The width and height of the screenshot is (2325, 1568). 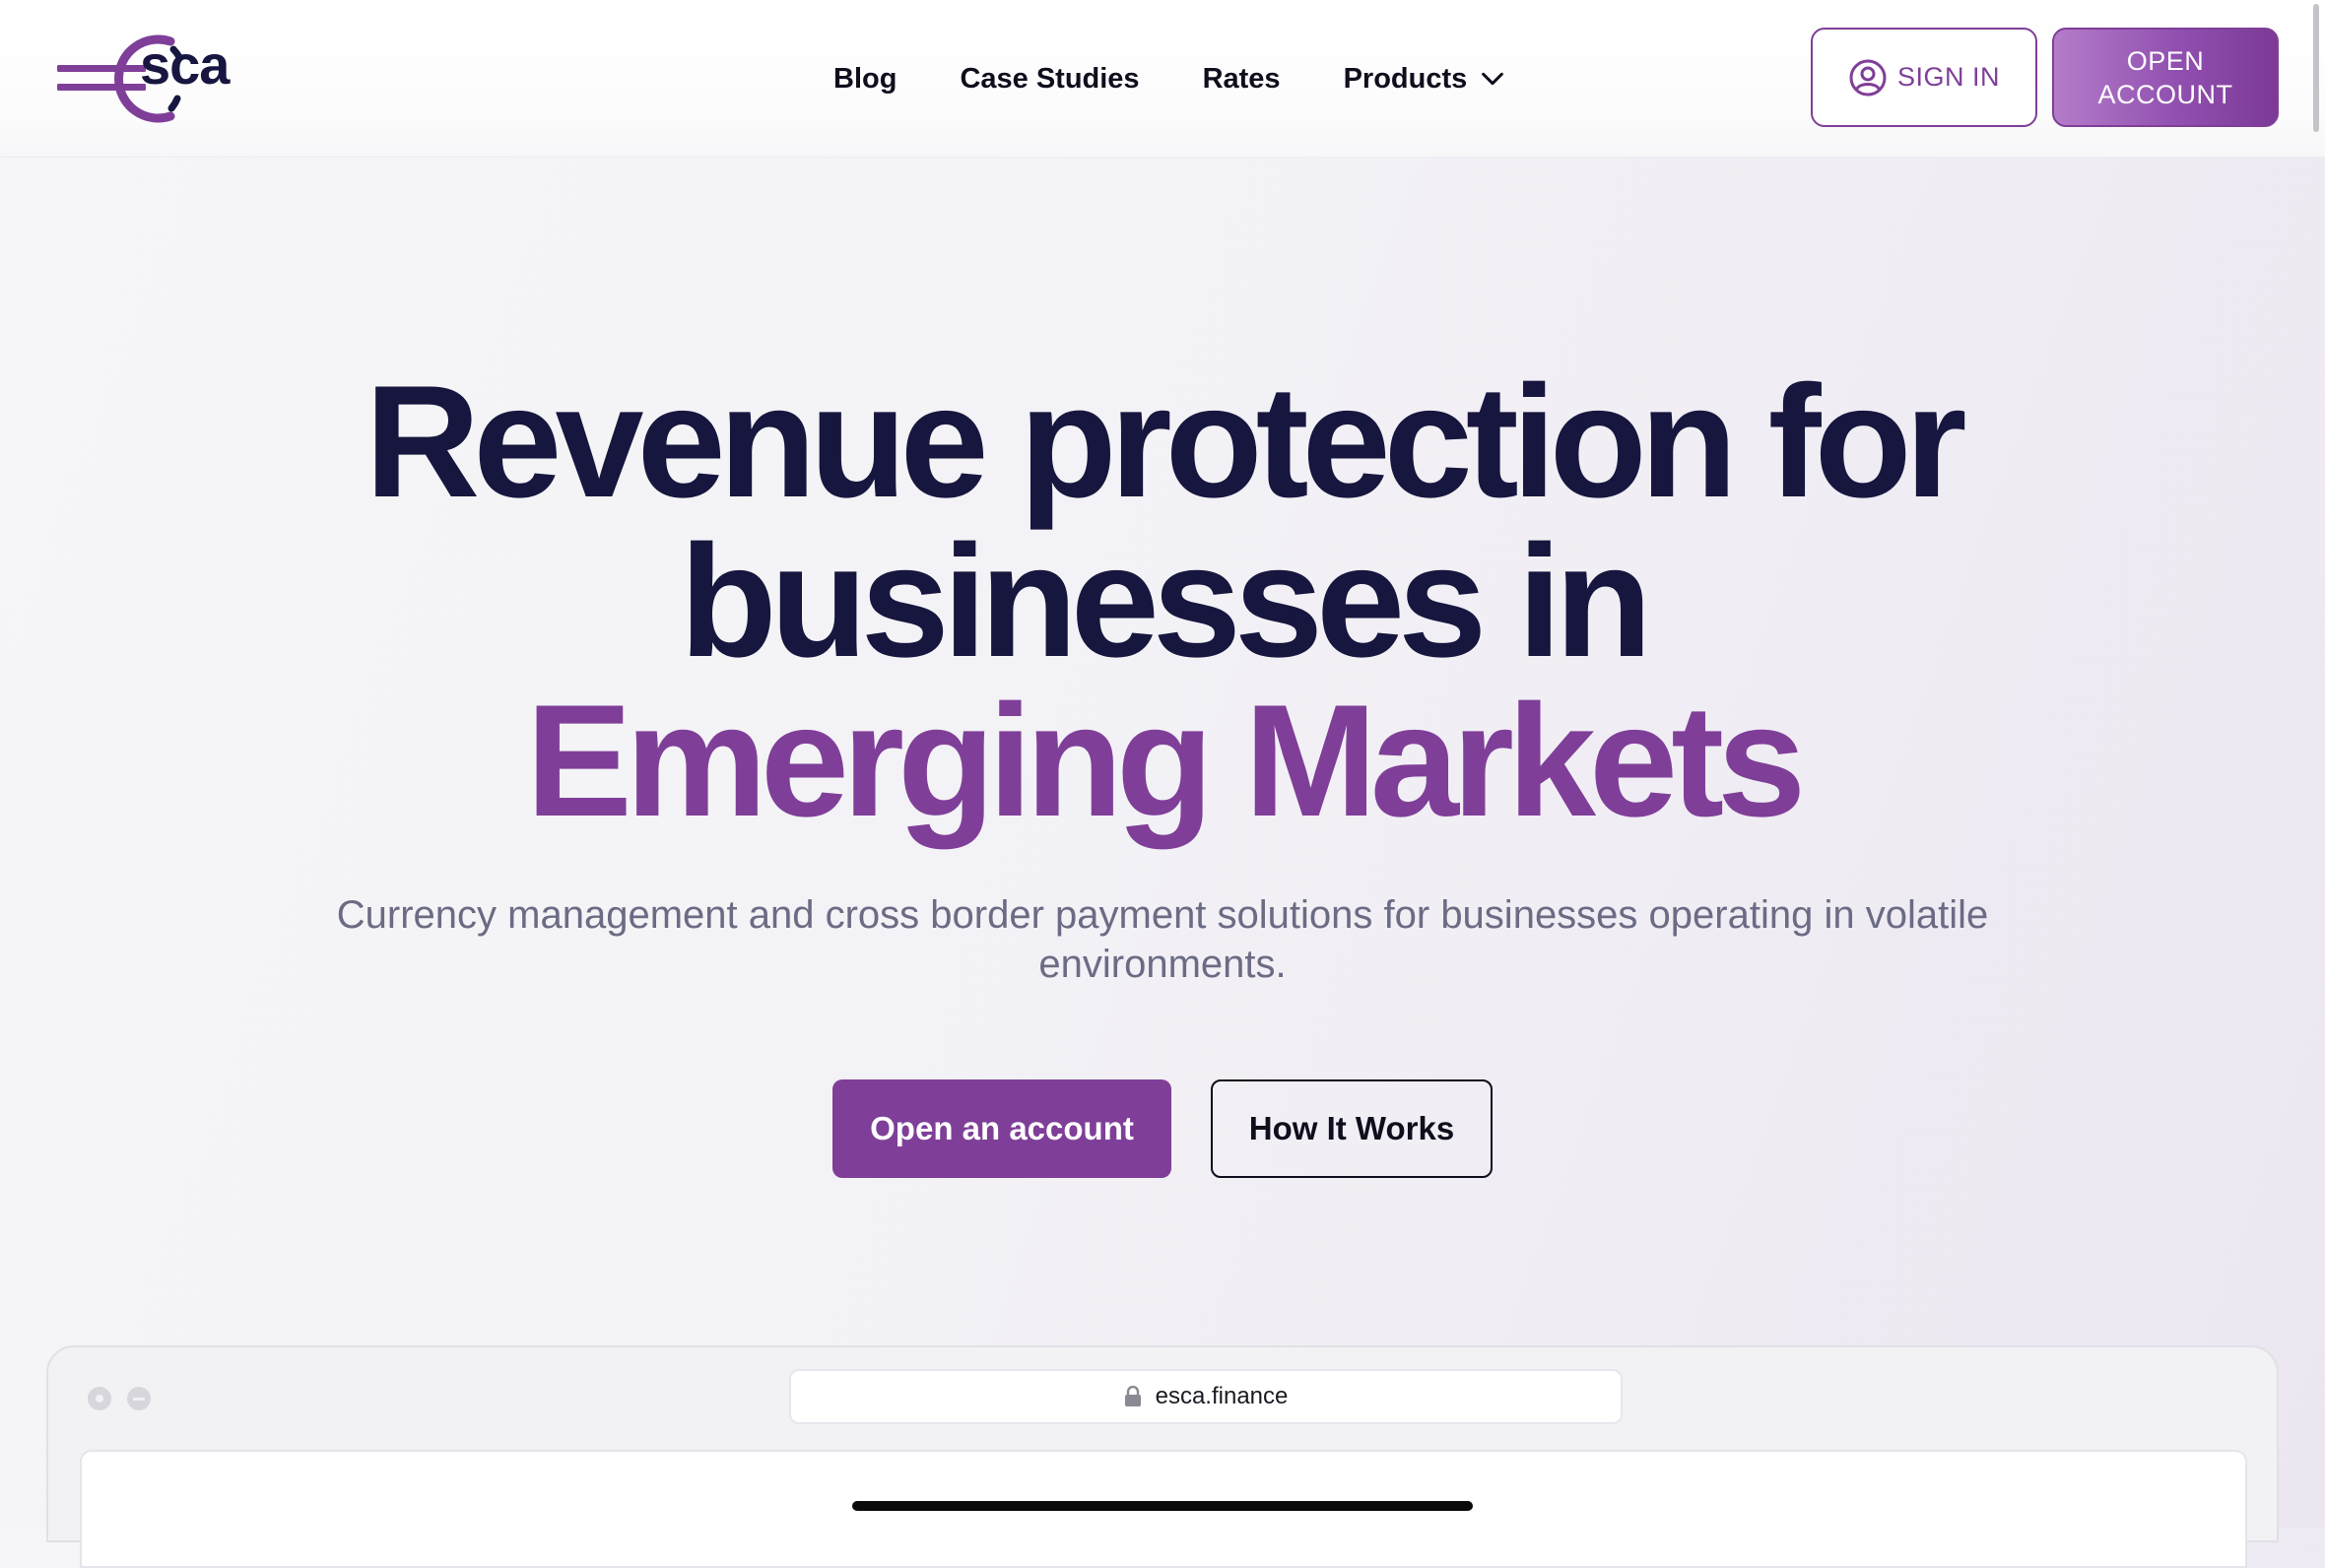 I want to click on lock-icon, so click(x=1133, y=1396).